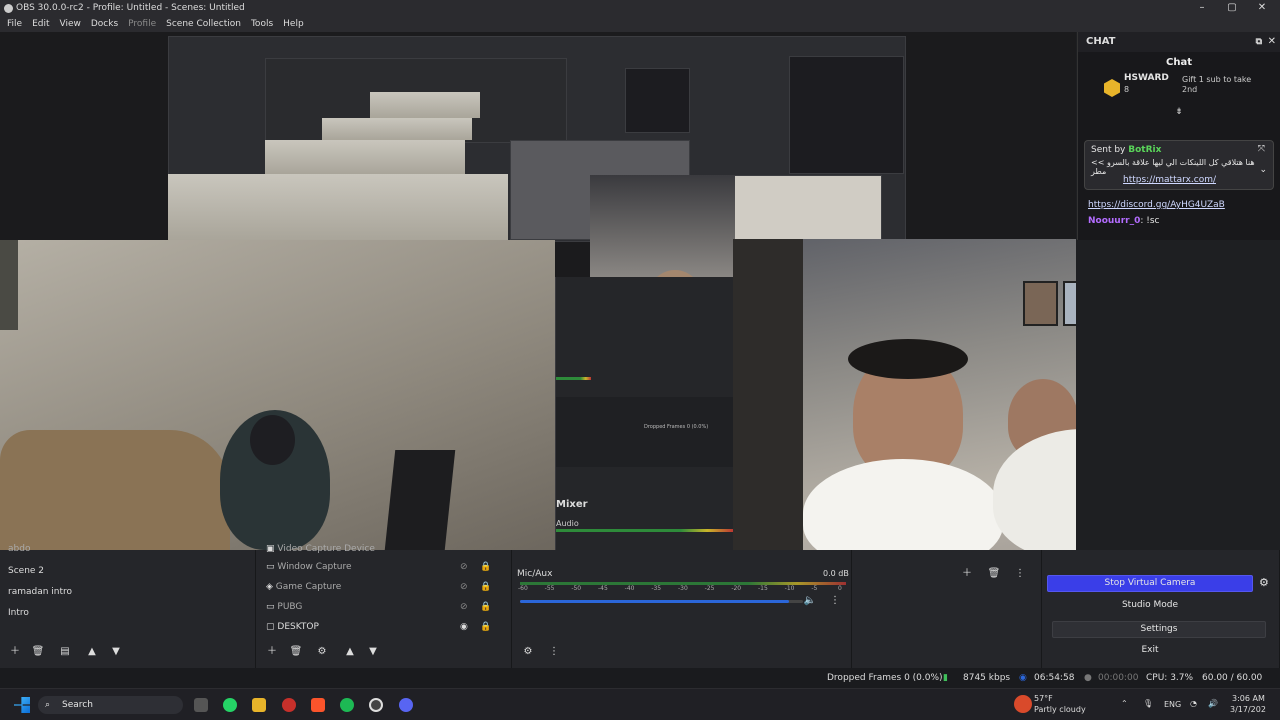 The width and height of the screenshot is (1280, 720). Describe the element at coordinates (48, 705) in the screenshot. I see `search-icon: ⌕` at that location.